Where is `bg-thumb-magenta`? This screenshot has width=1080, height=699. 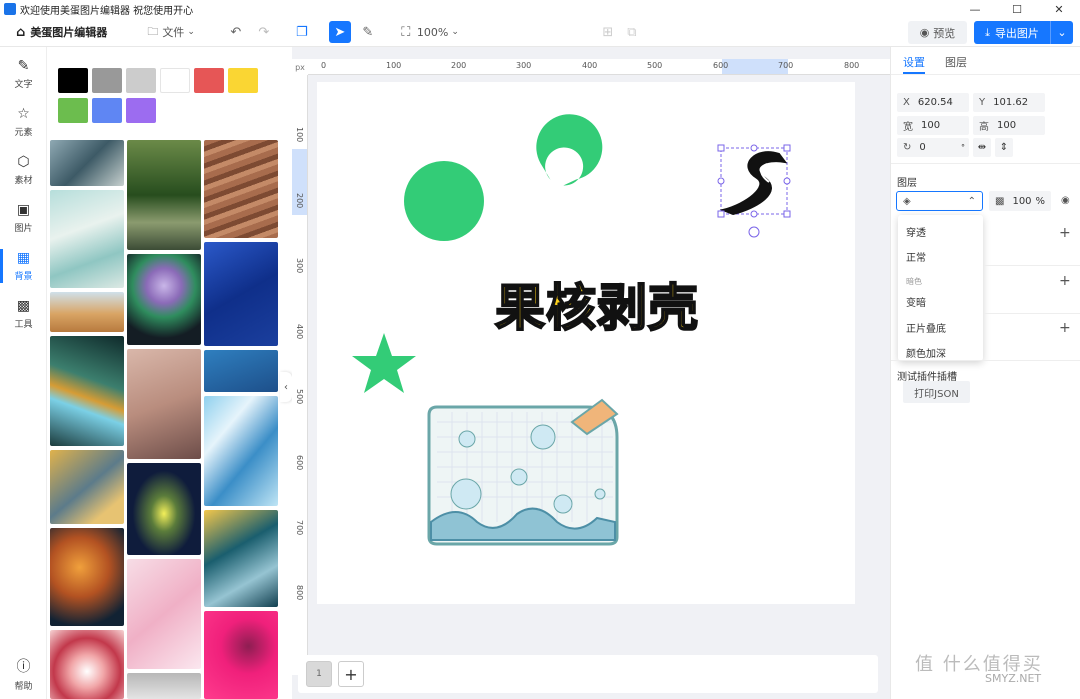 bg-thumb-magenta is located at coordinates (241, 655).